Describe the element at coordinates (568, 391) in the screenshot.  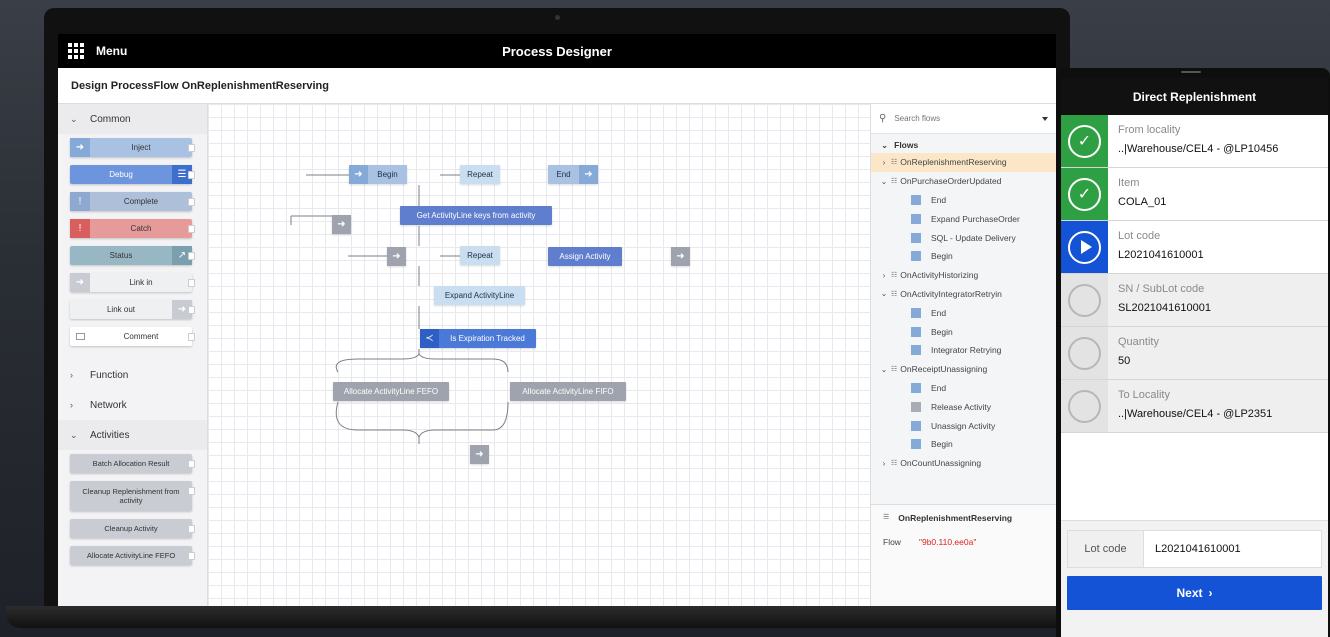
I see `node-allocate-fifo: Allocate ActivityLine FIFO` at that location.